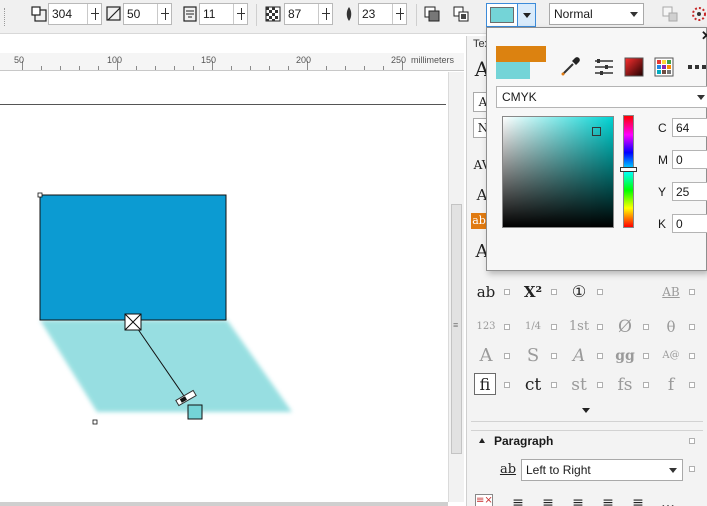 This screenshot has height=506, width=707. What do you see at coordinates (628, 169) in the screenshot?
I see `hue-slider-handle` at bounding box center [628, 169].